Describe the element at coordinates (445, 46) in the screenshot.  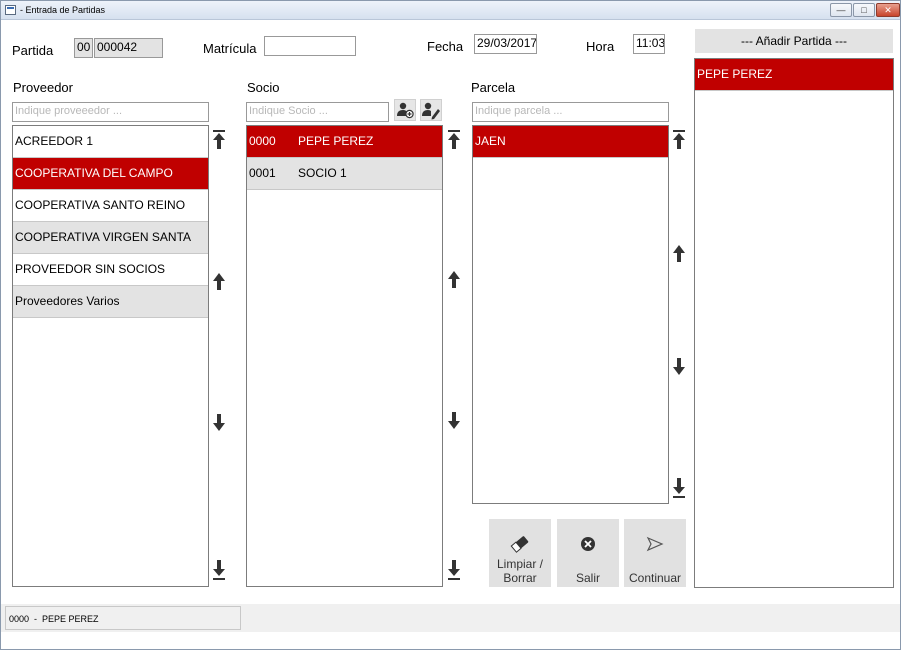
I see `fecha-label: Fecha` at that location.